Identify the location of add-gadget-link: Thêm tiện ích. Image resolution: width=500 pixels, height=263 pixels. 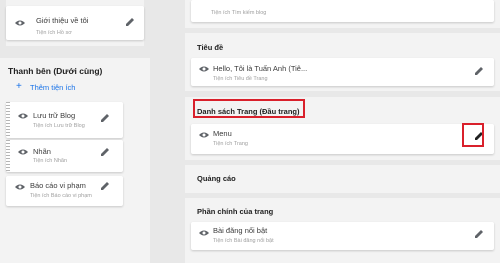
(52, 87).